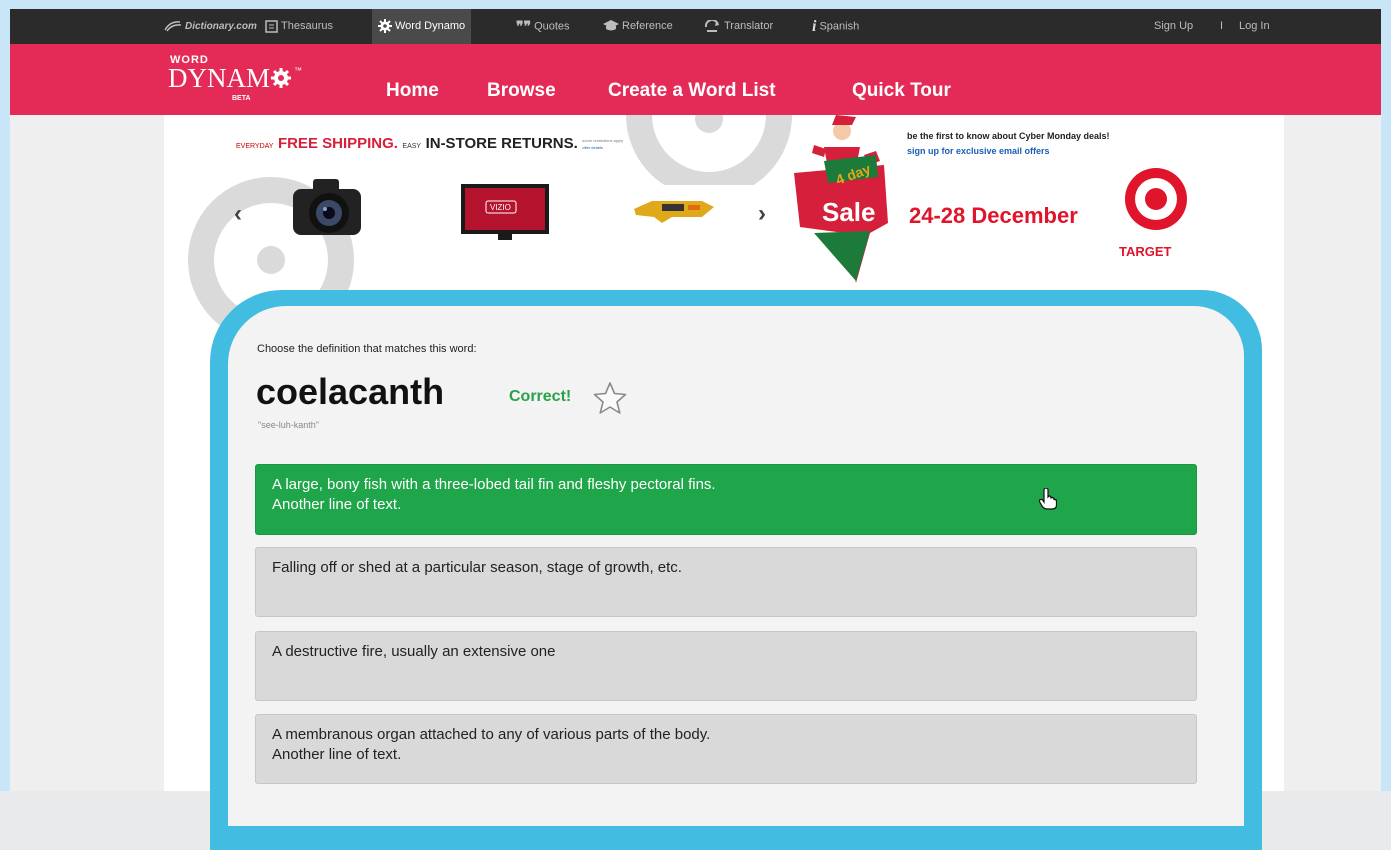  Describe the element at coordinates (281, 78) in the screenshot. I see `logo-gear-icon` at that location.